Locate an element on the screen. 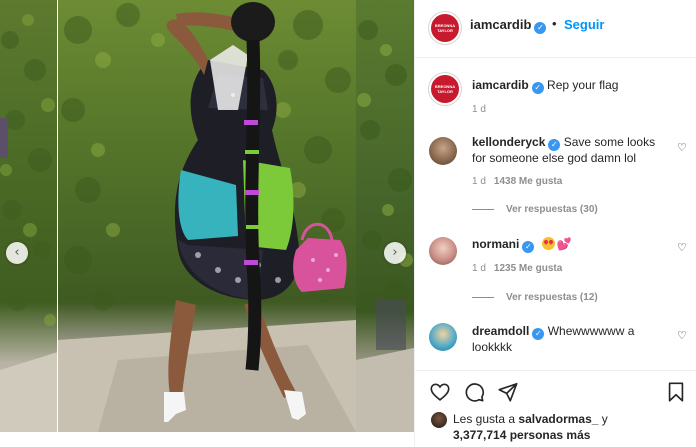 The image size is (696, 447). follow-button: Seguir is located at coordinates (584, 24).